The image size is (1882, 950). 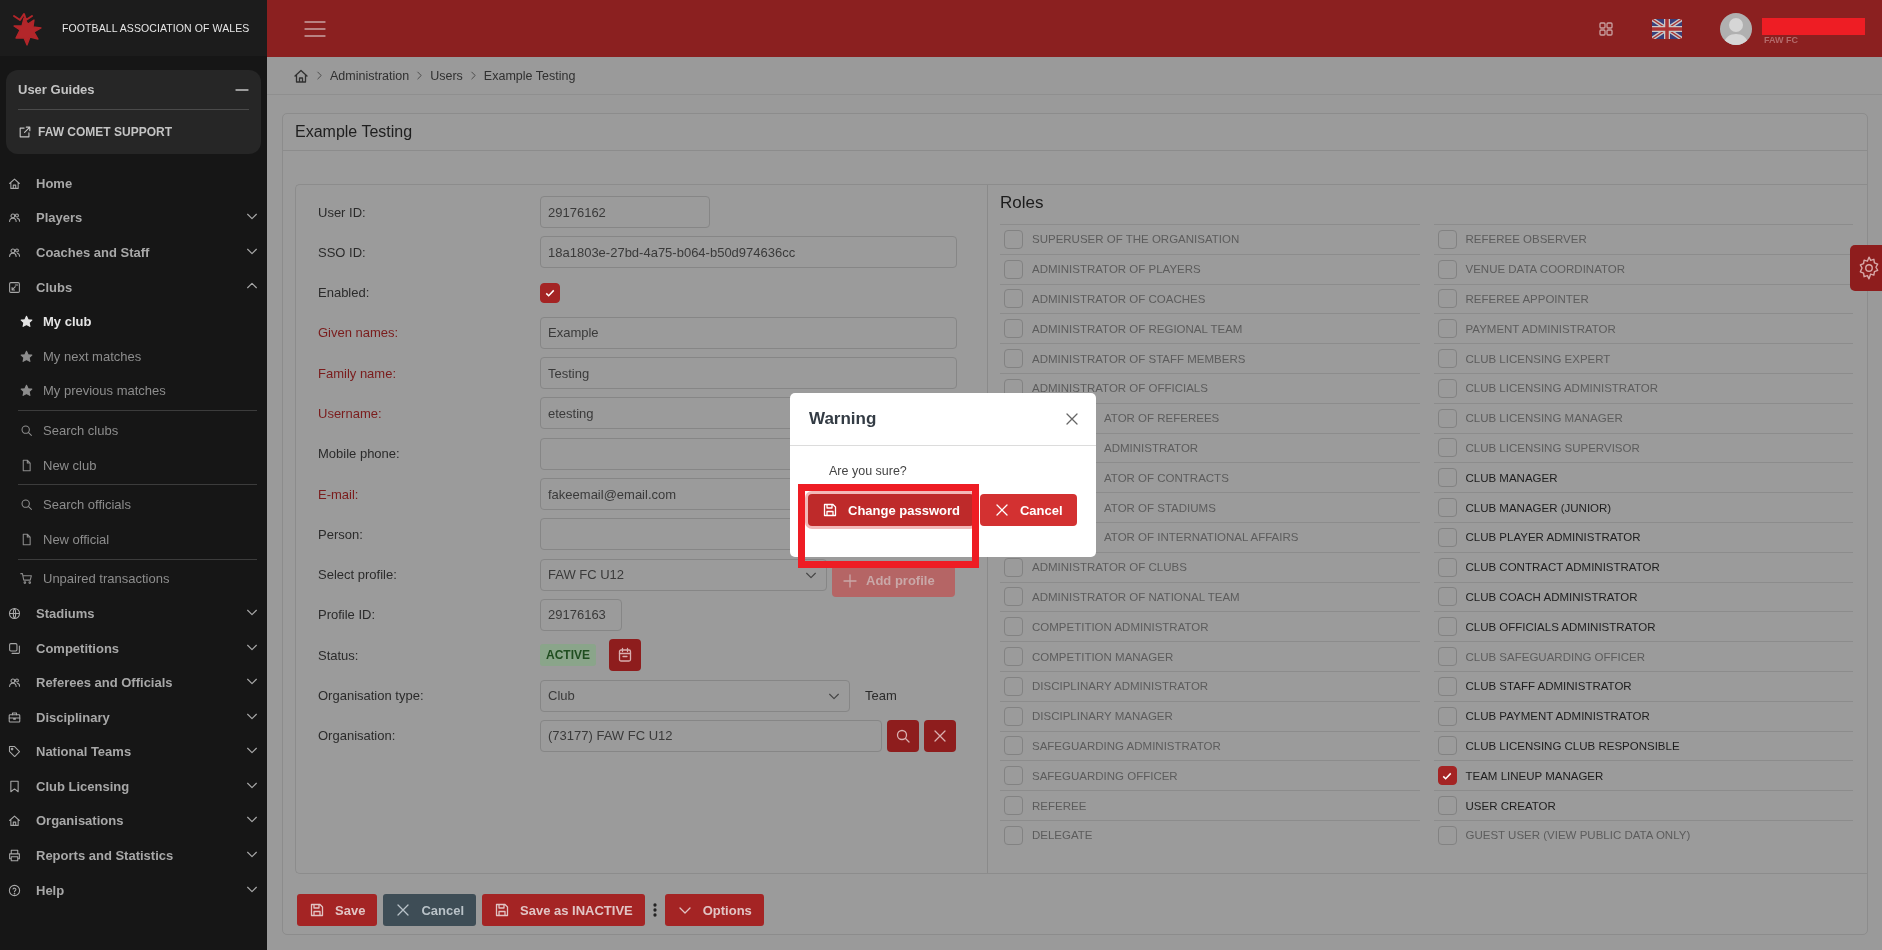 What do you see at coordinates (1109, 567) in the screenshot?
I see `role-label: ADMINISTRATOR OF CLUBS` at bounding box center [1109, 567].